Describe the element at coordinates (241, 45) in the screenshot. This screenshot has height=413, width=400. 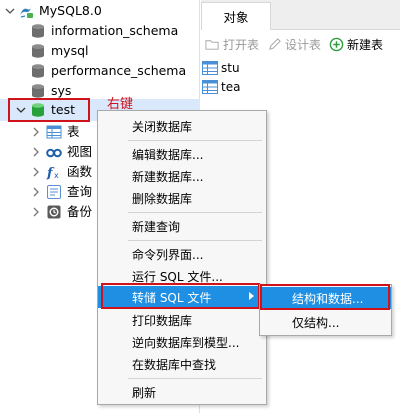
I see `open-table-label: 打开表` at that location.